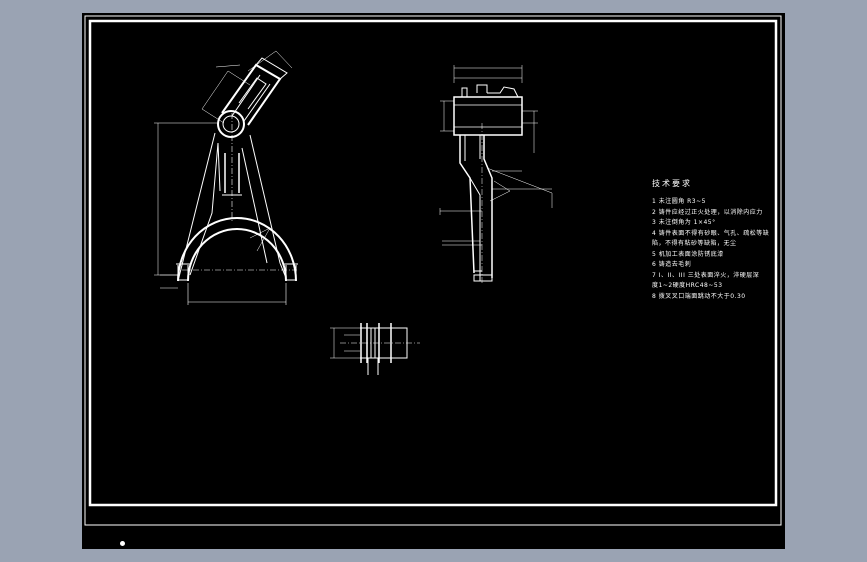 The width and height of the screenshot is (867, 562). I want to click on tech-note: 2 铸件应经过正火处理，以消除内应力, so click(707, 212).